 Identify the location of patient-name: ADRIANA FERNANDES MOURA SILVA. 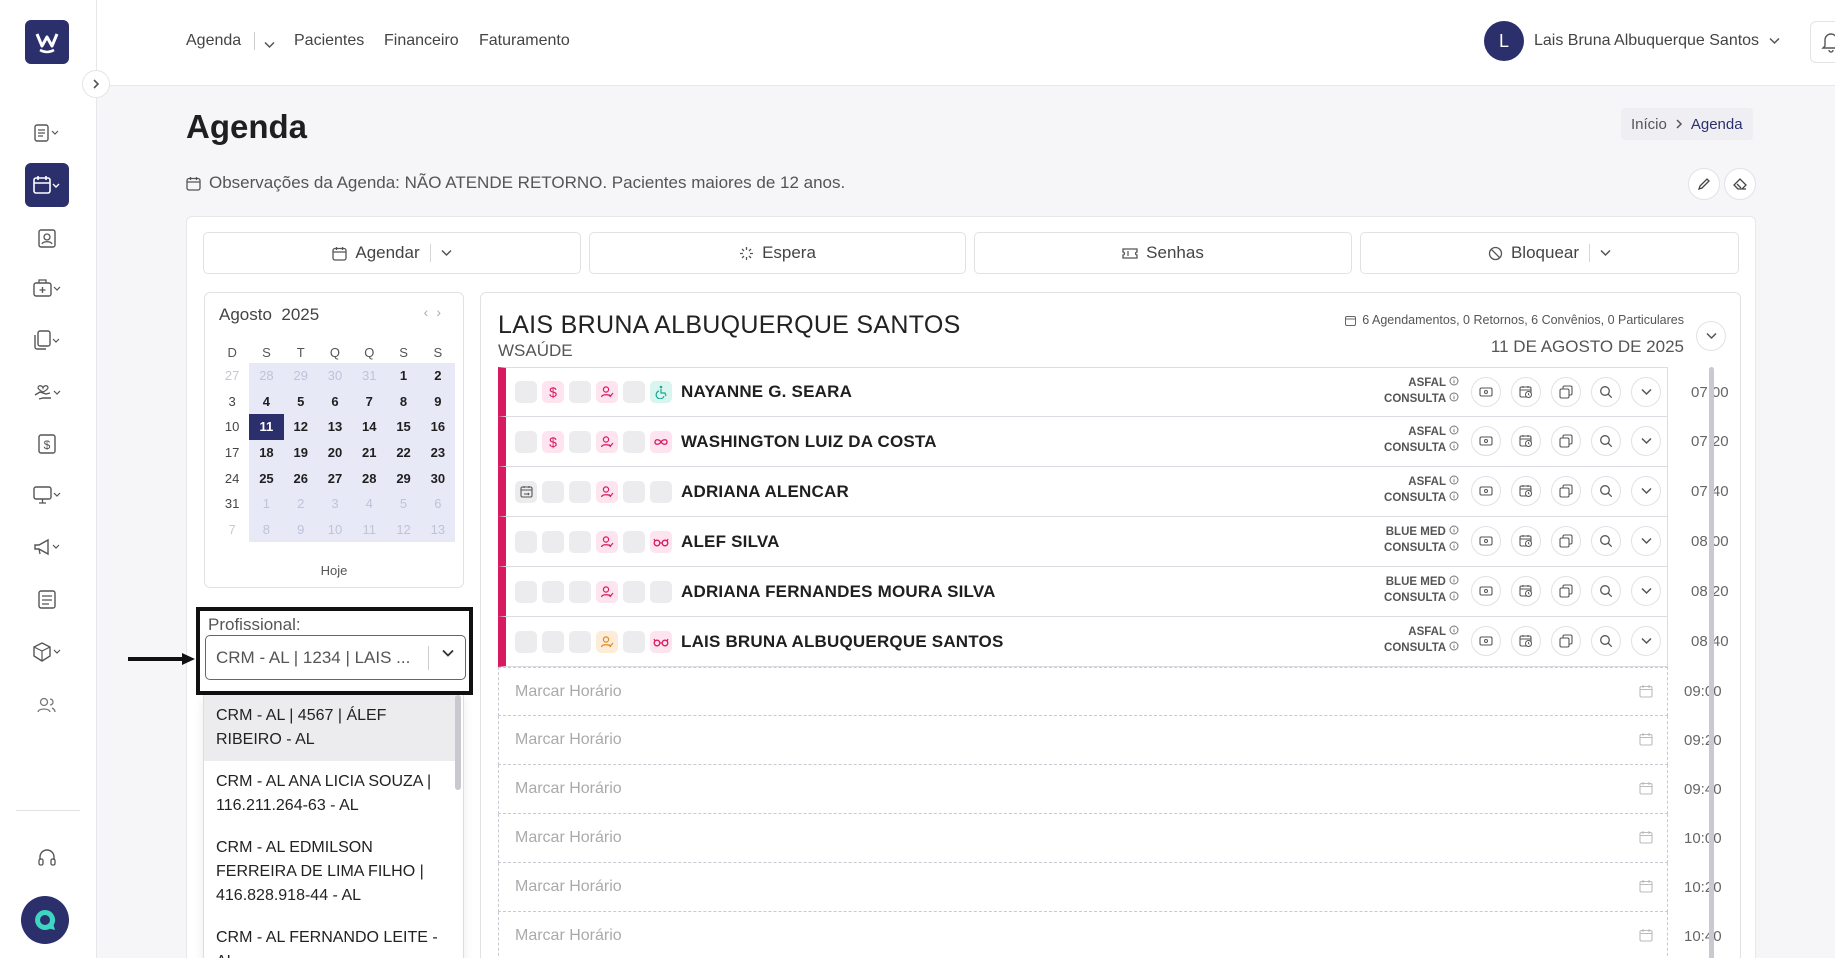
(838, 592).